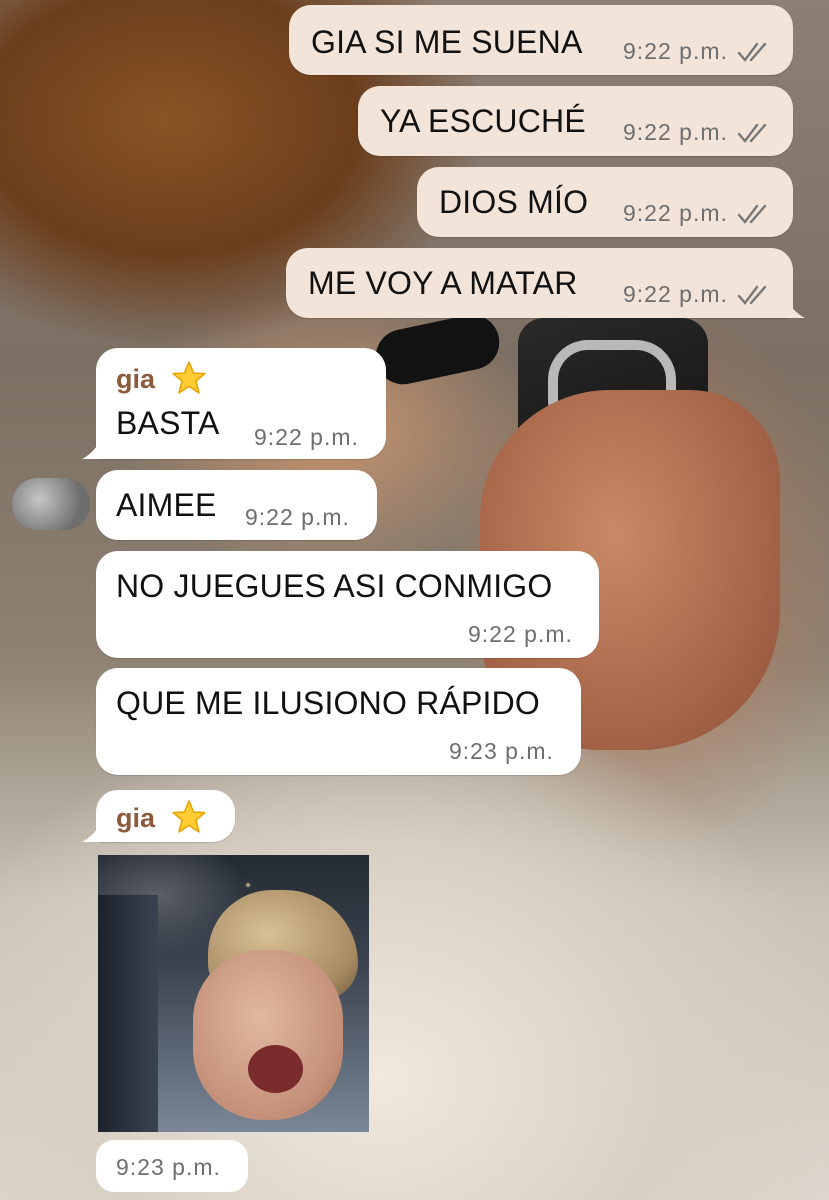 This screenshot has width=829, height=1200. I want to click on outgoing-message: GIA SI ME SUENA 9:22 p.m., so click(541, 40).